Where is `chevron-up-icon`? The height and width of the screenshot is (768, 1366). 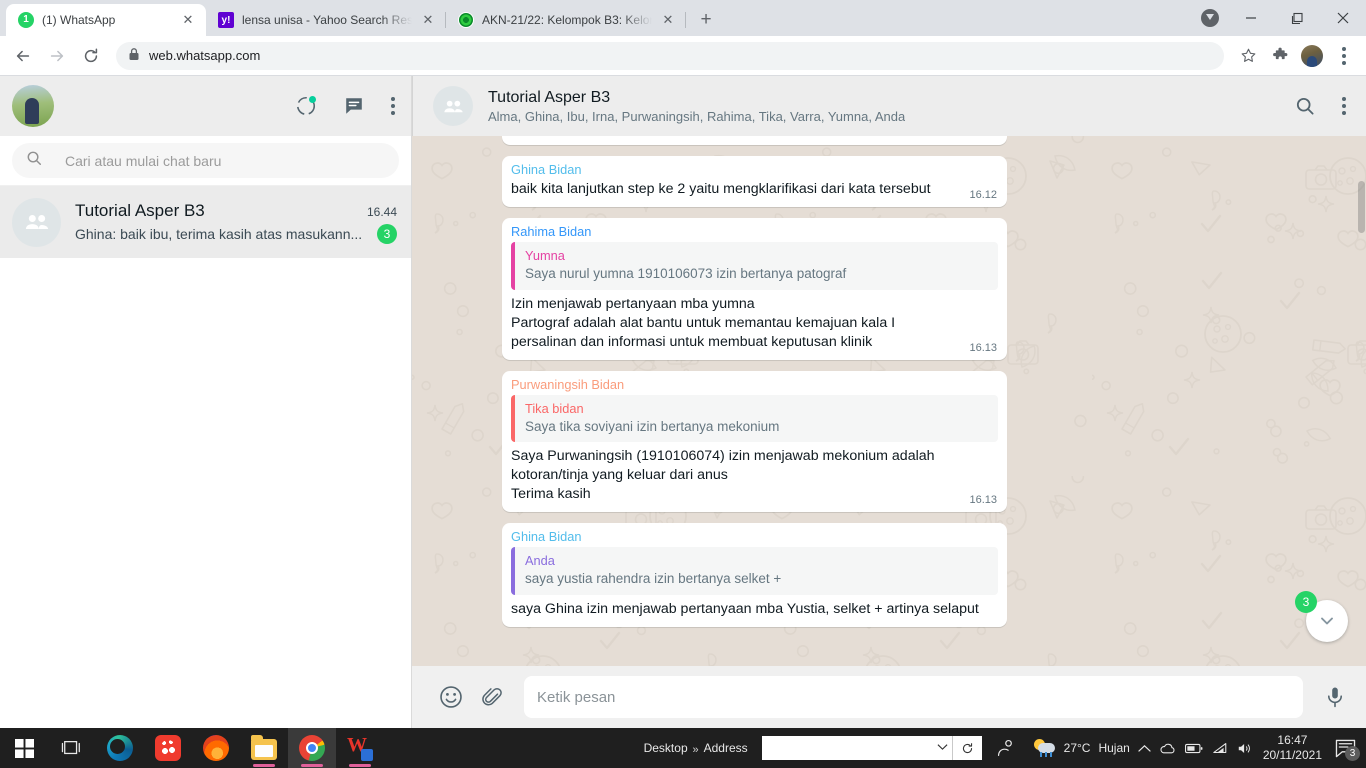 chevron-up-icon is located at coordinates (1144, 748).